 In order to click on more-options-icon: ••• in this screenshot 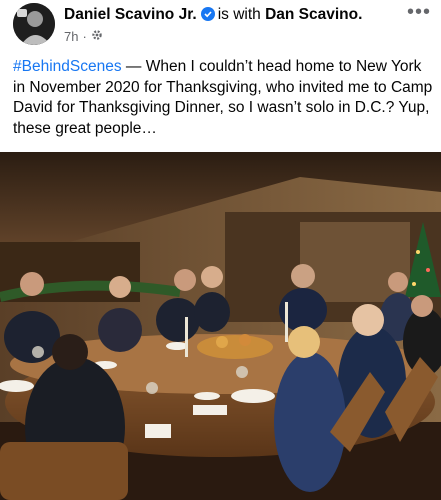, I will do `click(419, 12)`.